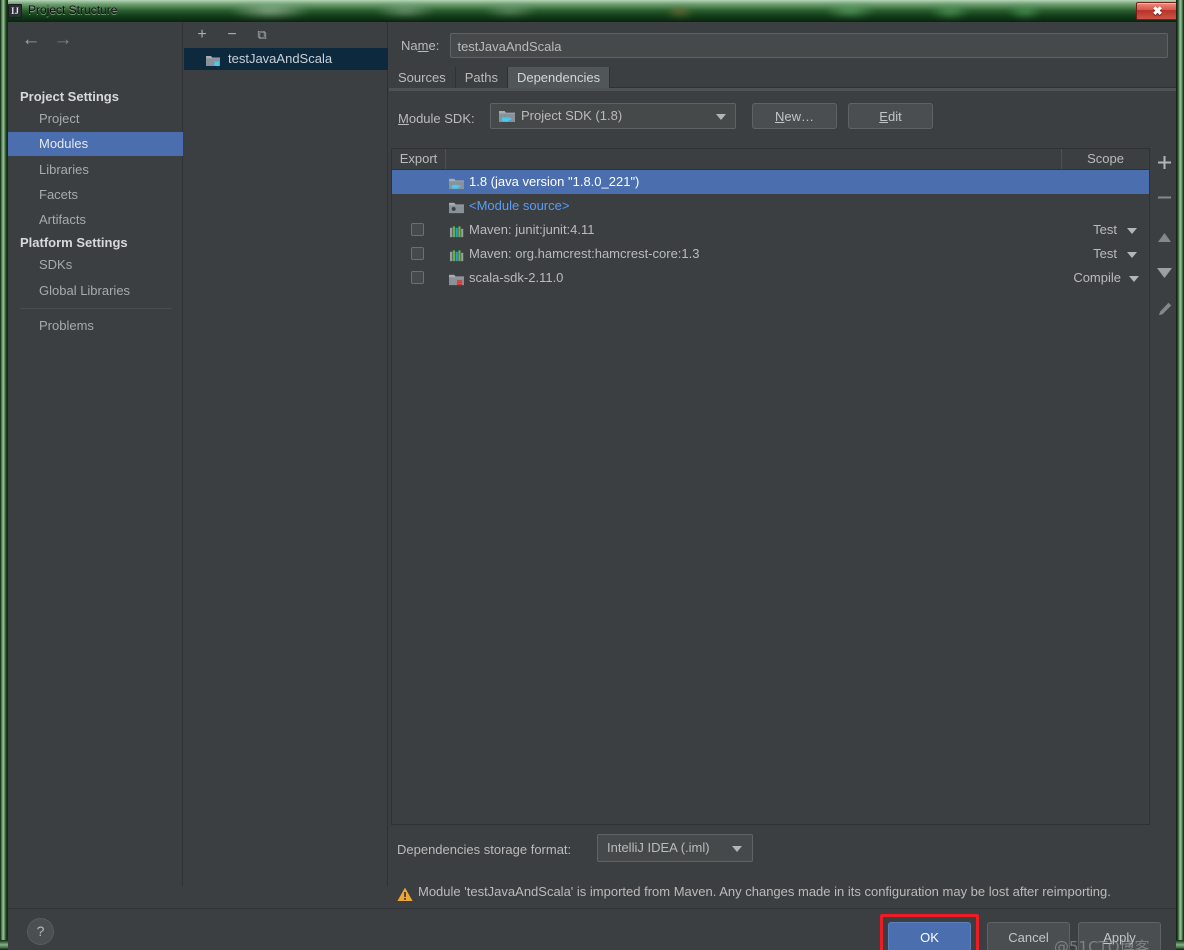  Describe the element at coordinates (516, 277) in the screenshot. I see `table-row-label: scala-sdk-2.11.0` at that location.